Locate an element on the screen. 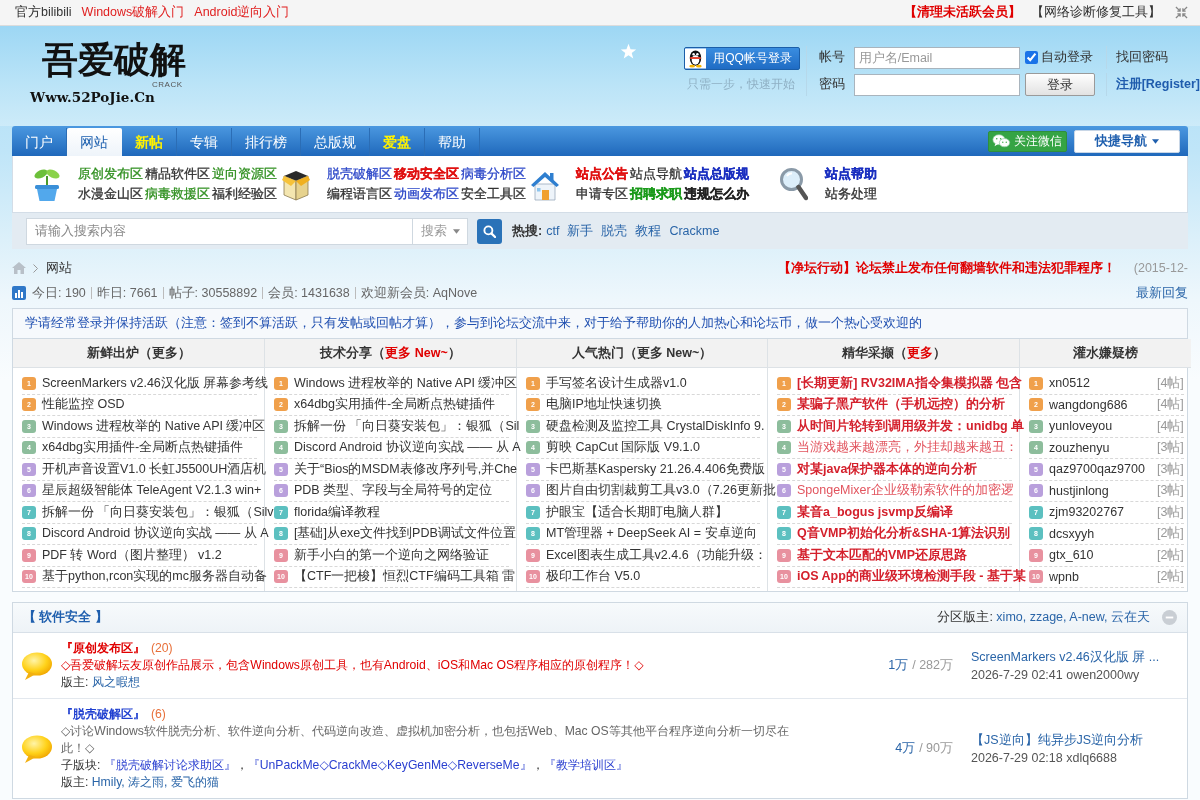 The image size is (1200, 800). thread-link: PDB 类型、字段与全局符号的定位 is located at coordinates (393, 491).